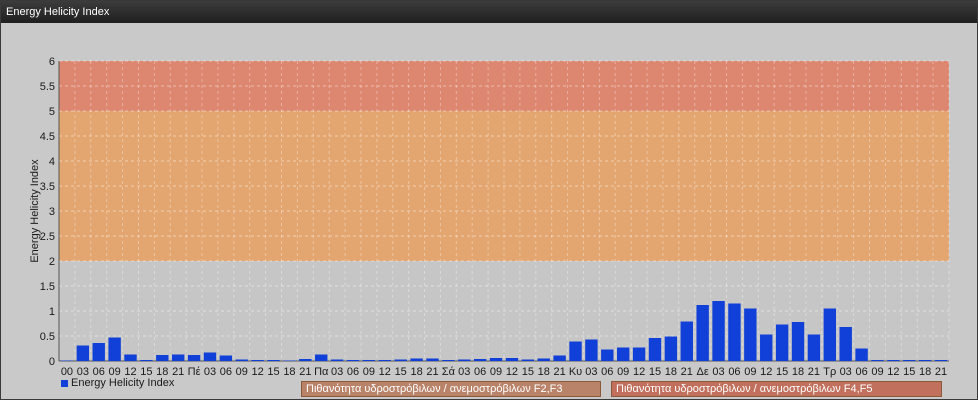 Image resolution: width=978 pixels, height=400 pixels. What do you see at coordinates (52, 112) in the screenshot?
I see `y-tick-label: 5` at bounding box center [52, 112].